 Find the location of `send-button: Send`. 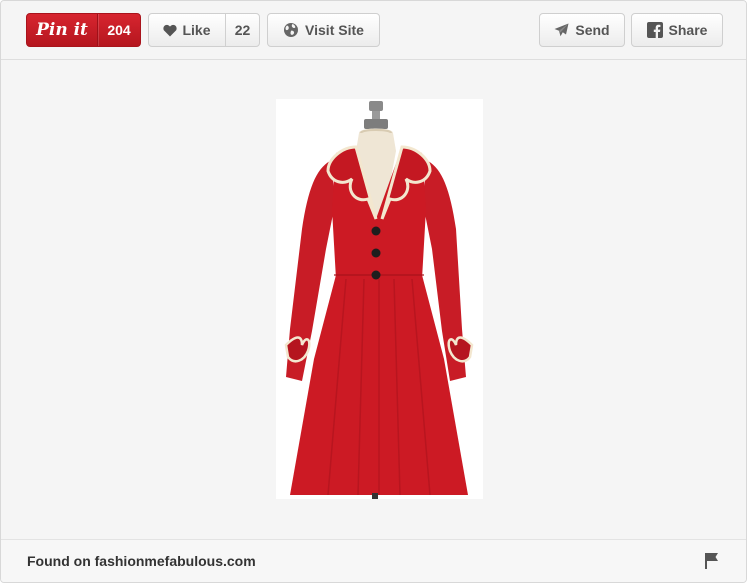

send-button: Send is located at coordinates (582, 30).